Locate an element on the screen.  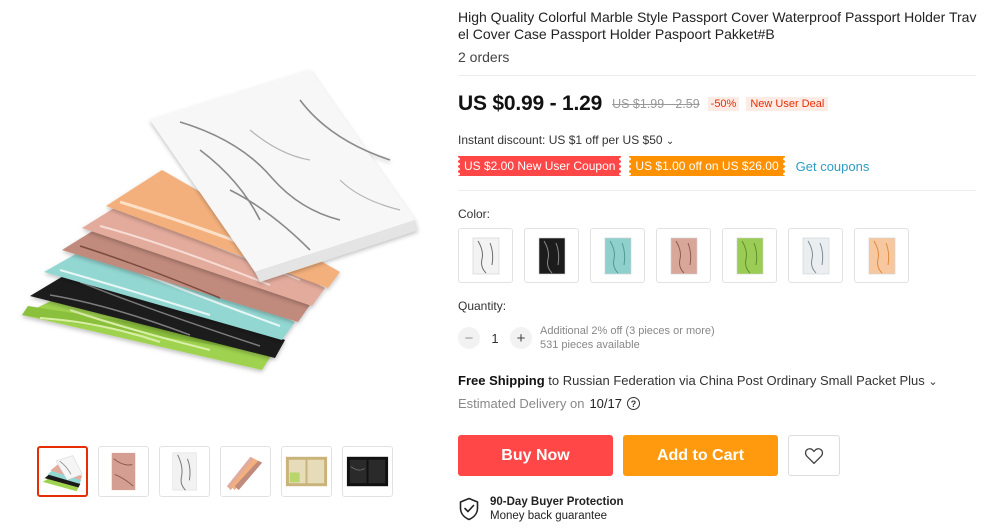
current-price: US $0.99 - 1.29 is located at coordinates (530, 103).